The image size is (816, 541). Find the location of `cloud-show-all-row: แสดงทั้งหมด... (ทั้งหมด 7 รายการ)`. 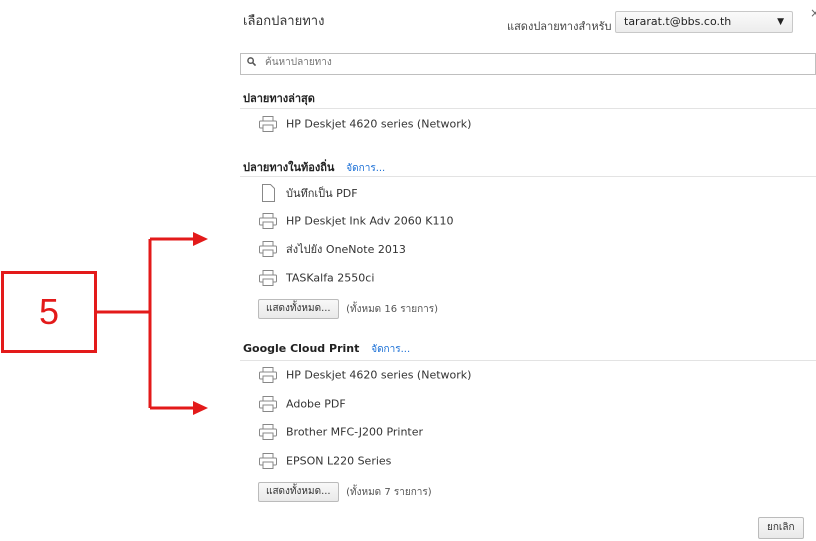

cloud-show-all-row: แสดงทั้งหมด... (ทั้งหมด 7 รายการ) is located at coordinates (345, 493).